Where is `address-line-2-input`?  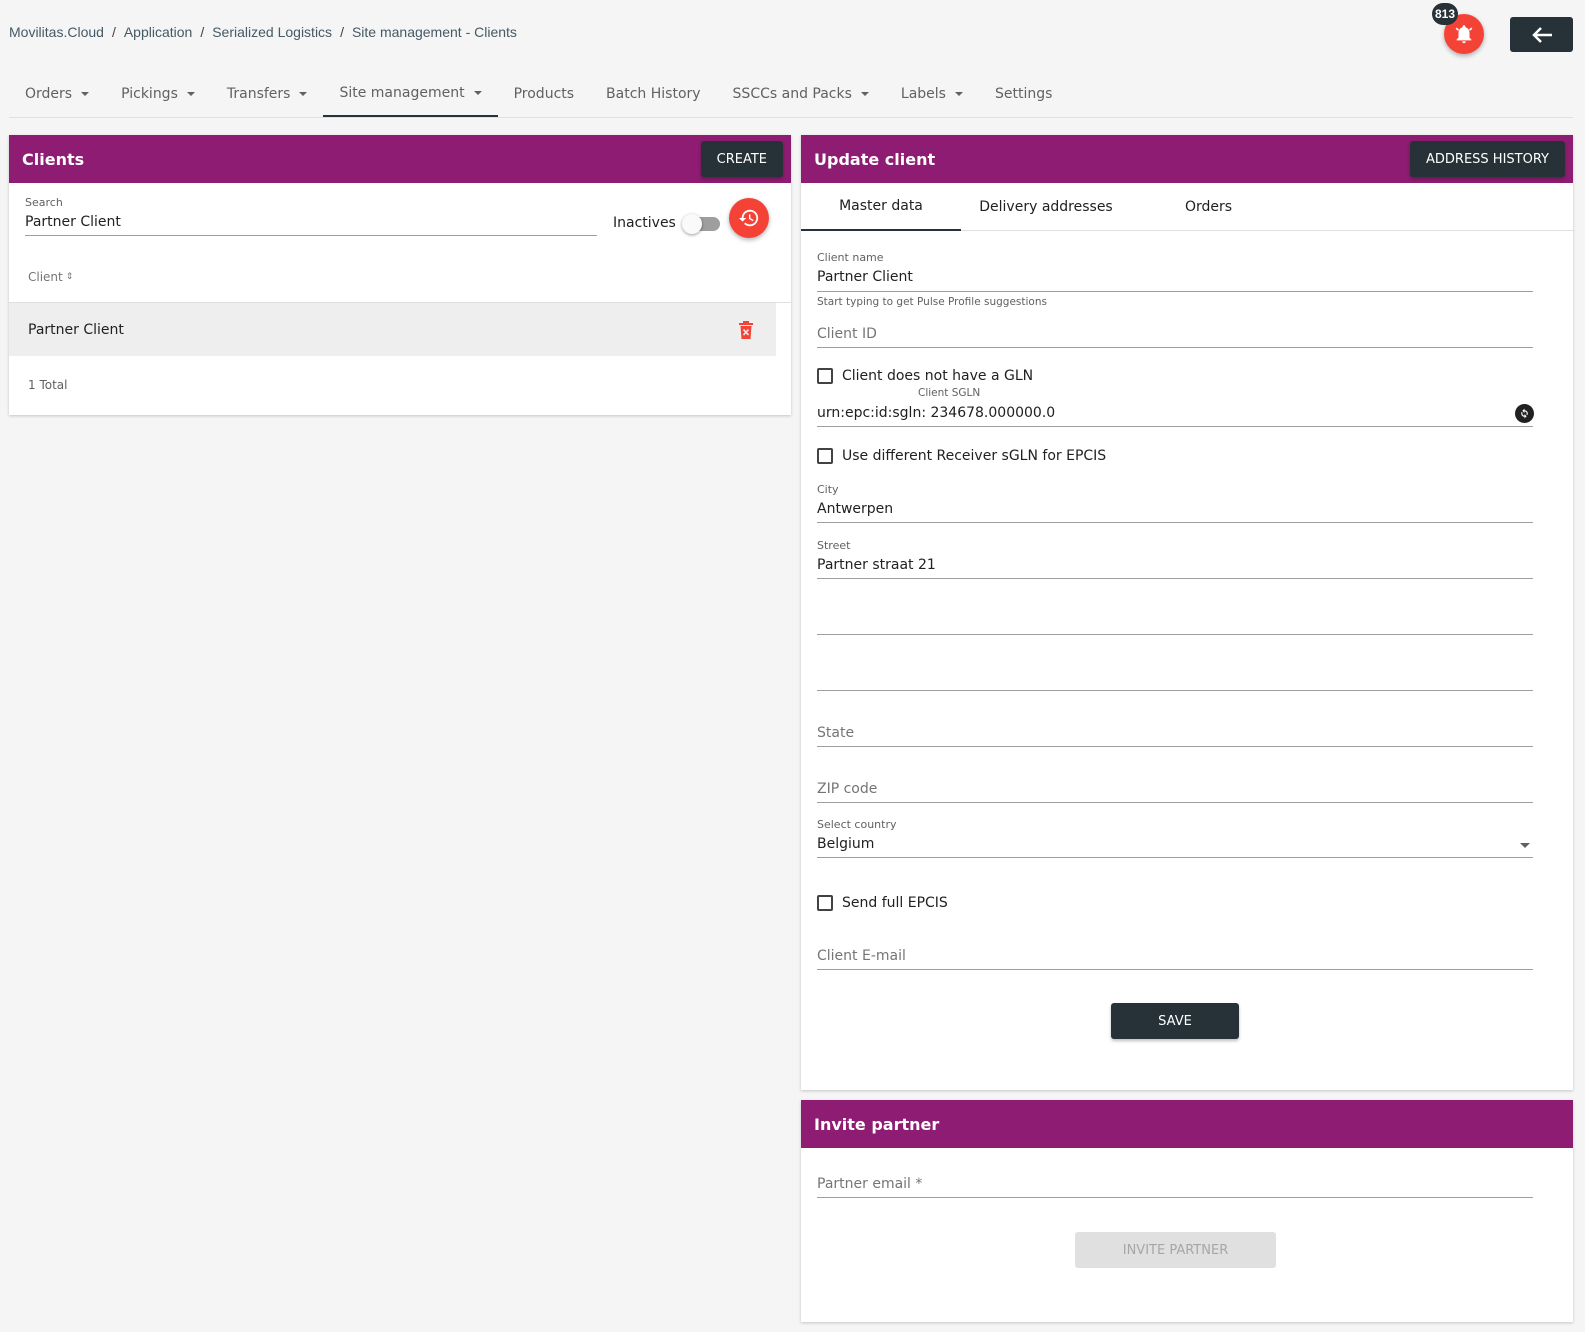 address-line-2-input is located at coordinates (1175, 634).